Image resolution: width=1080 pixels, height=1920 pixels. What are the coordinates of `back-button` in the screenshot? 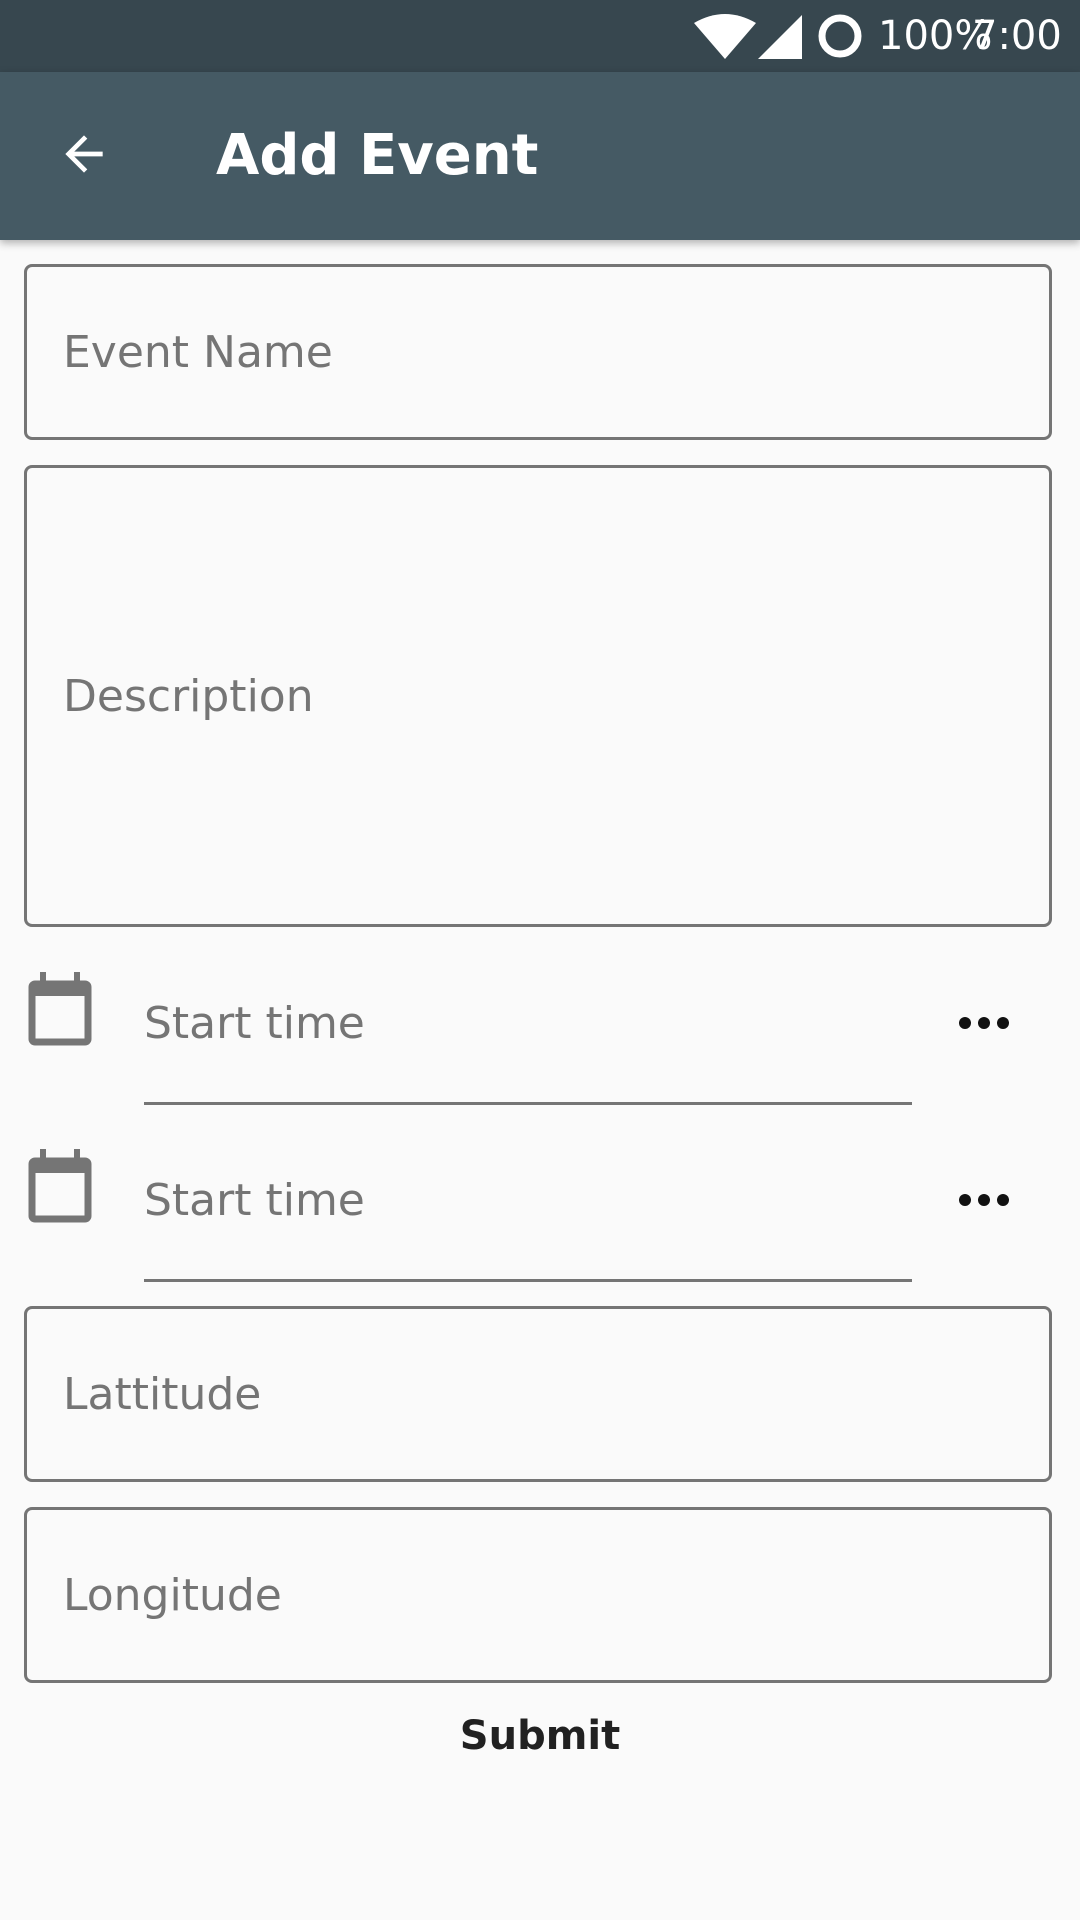 It's located at (84, 156).